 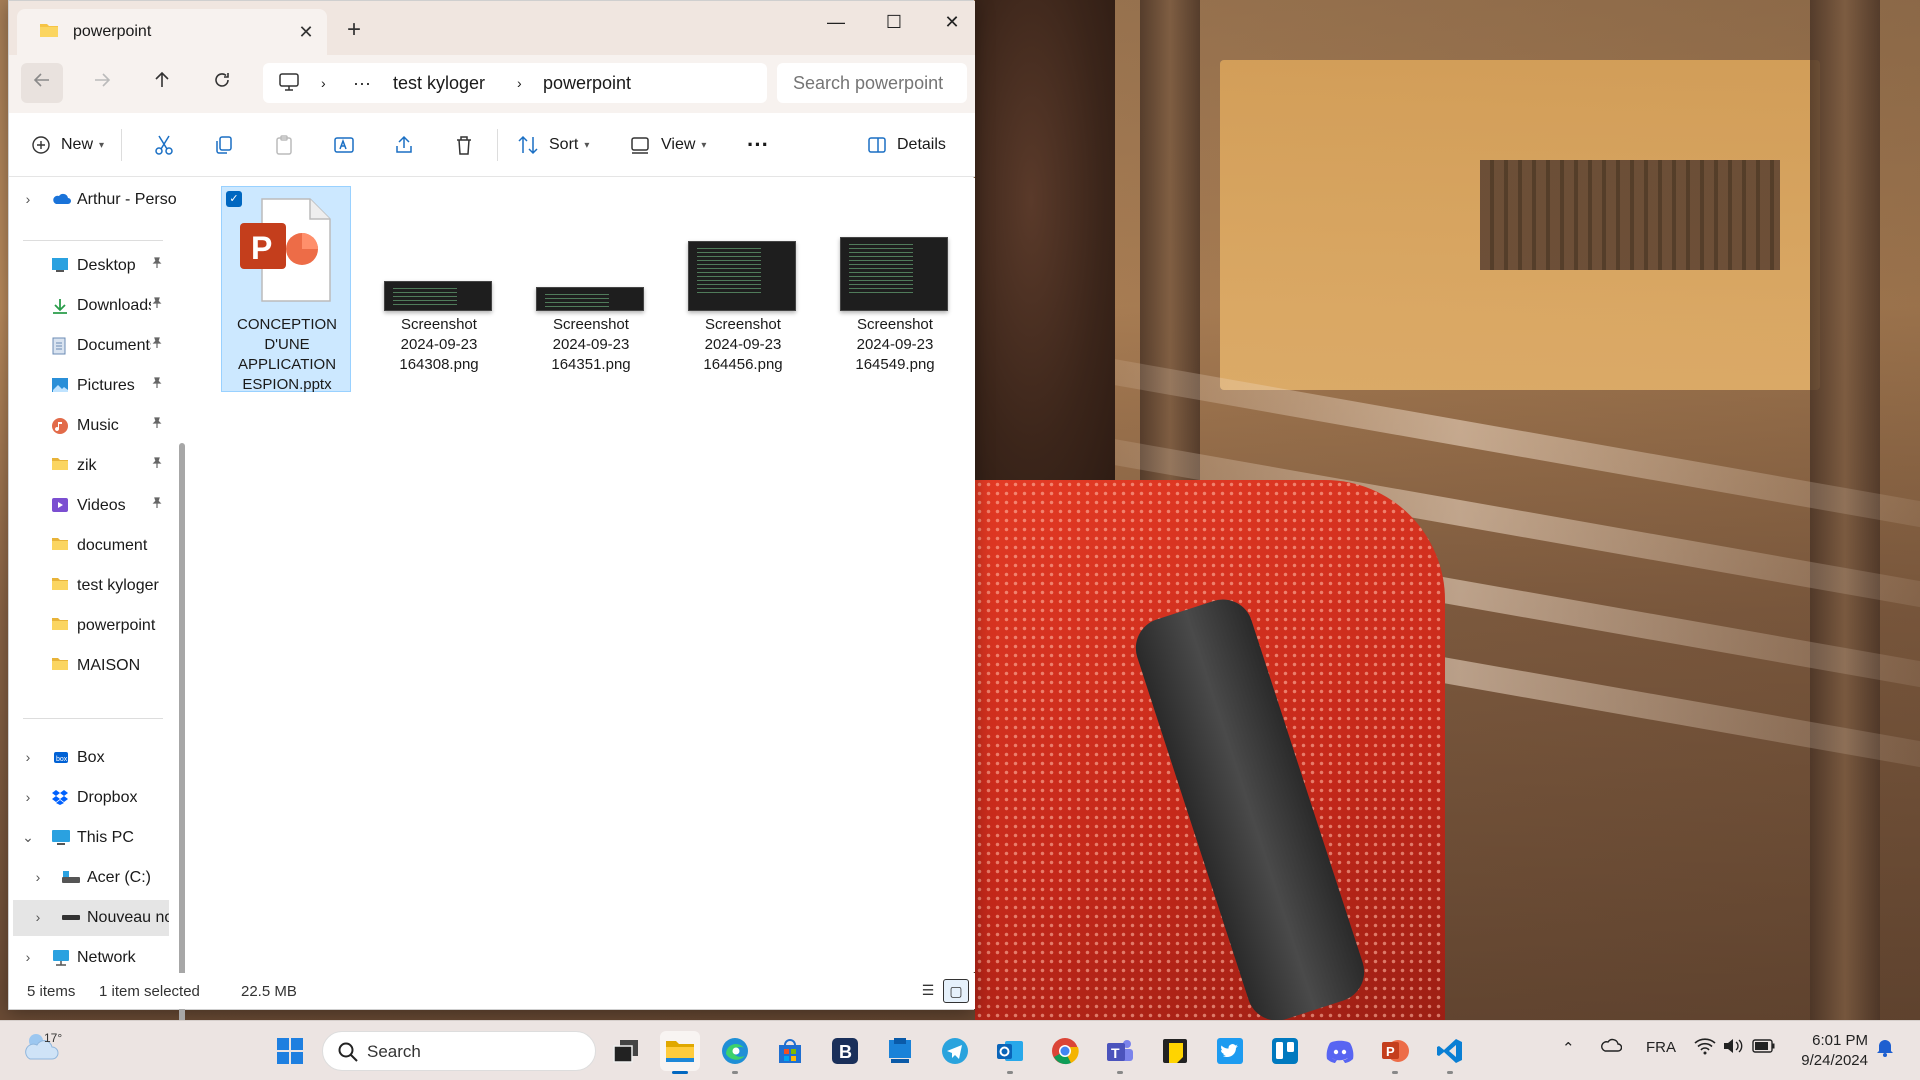 I want to click on nav-item-powerpoint: powerpoint, so click(x=89, y=626).